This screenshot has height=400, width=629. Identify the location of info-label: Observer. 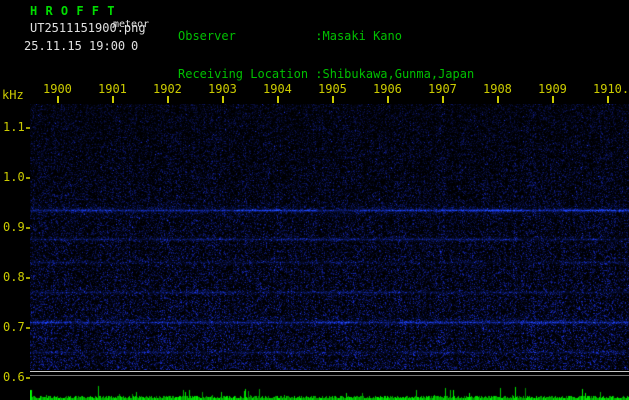
(207, 36).